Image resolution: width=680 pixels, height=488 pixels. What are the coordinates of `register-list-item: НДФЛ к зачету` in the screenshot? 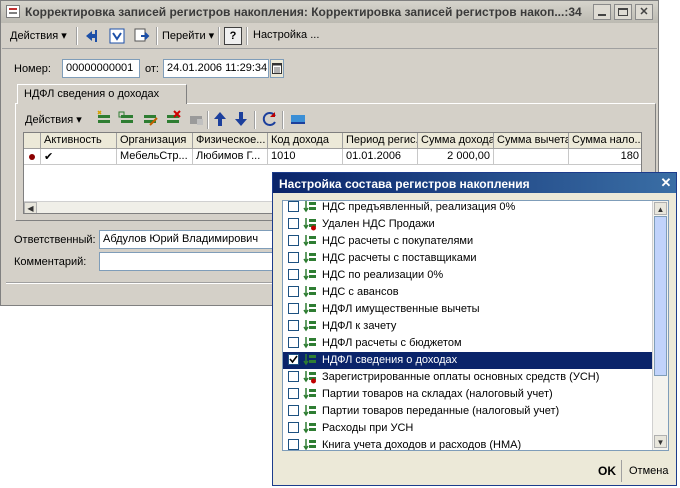 It's located at (468, 326).